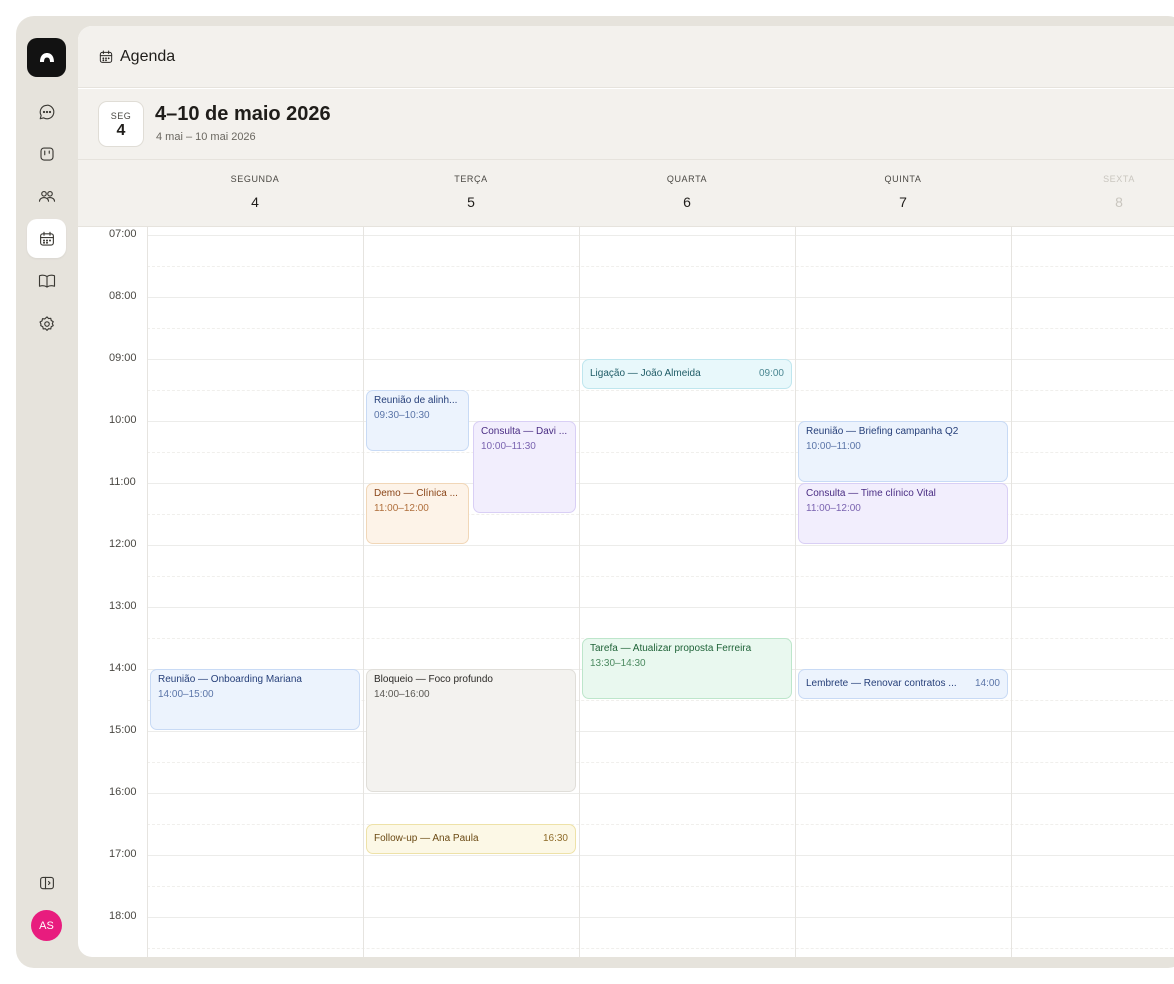 The height and width of the screenshot is (984, 1174). I want to click on app-logo, so click(46, 57).